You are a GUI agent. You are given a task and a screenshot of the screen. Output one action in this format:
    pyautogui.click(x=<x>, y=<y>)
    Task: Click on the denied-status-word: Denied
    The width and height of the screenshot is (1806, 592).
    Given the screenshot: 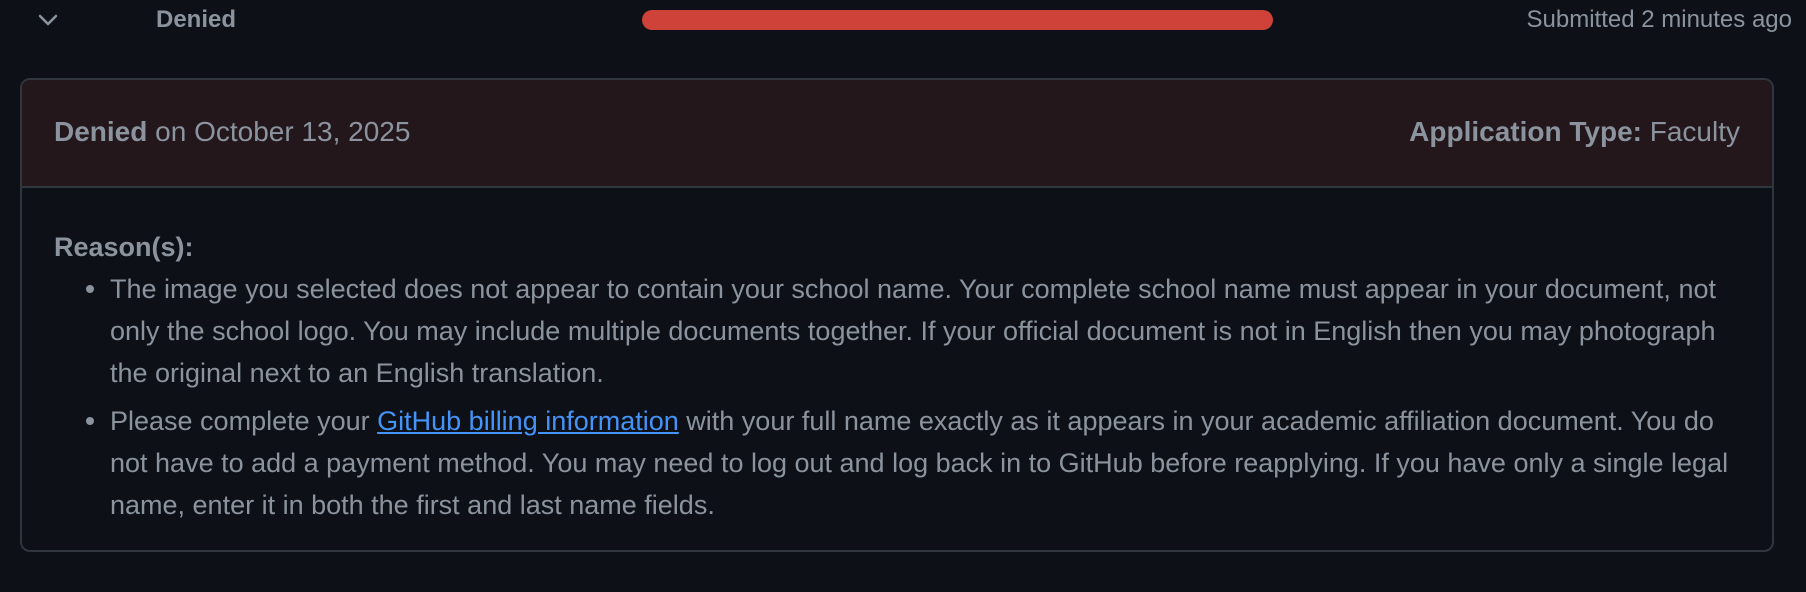 What is the action you would take?
    pyautogui.click(x=101, y=131)
    